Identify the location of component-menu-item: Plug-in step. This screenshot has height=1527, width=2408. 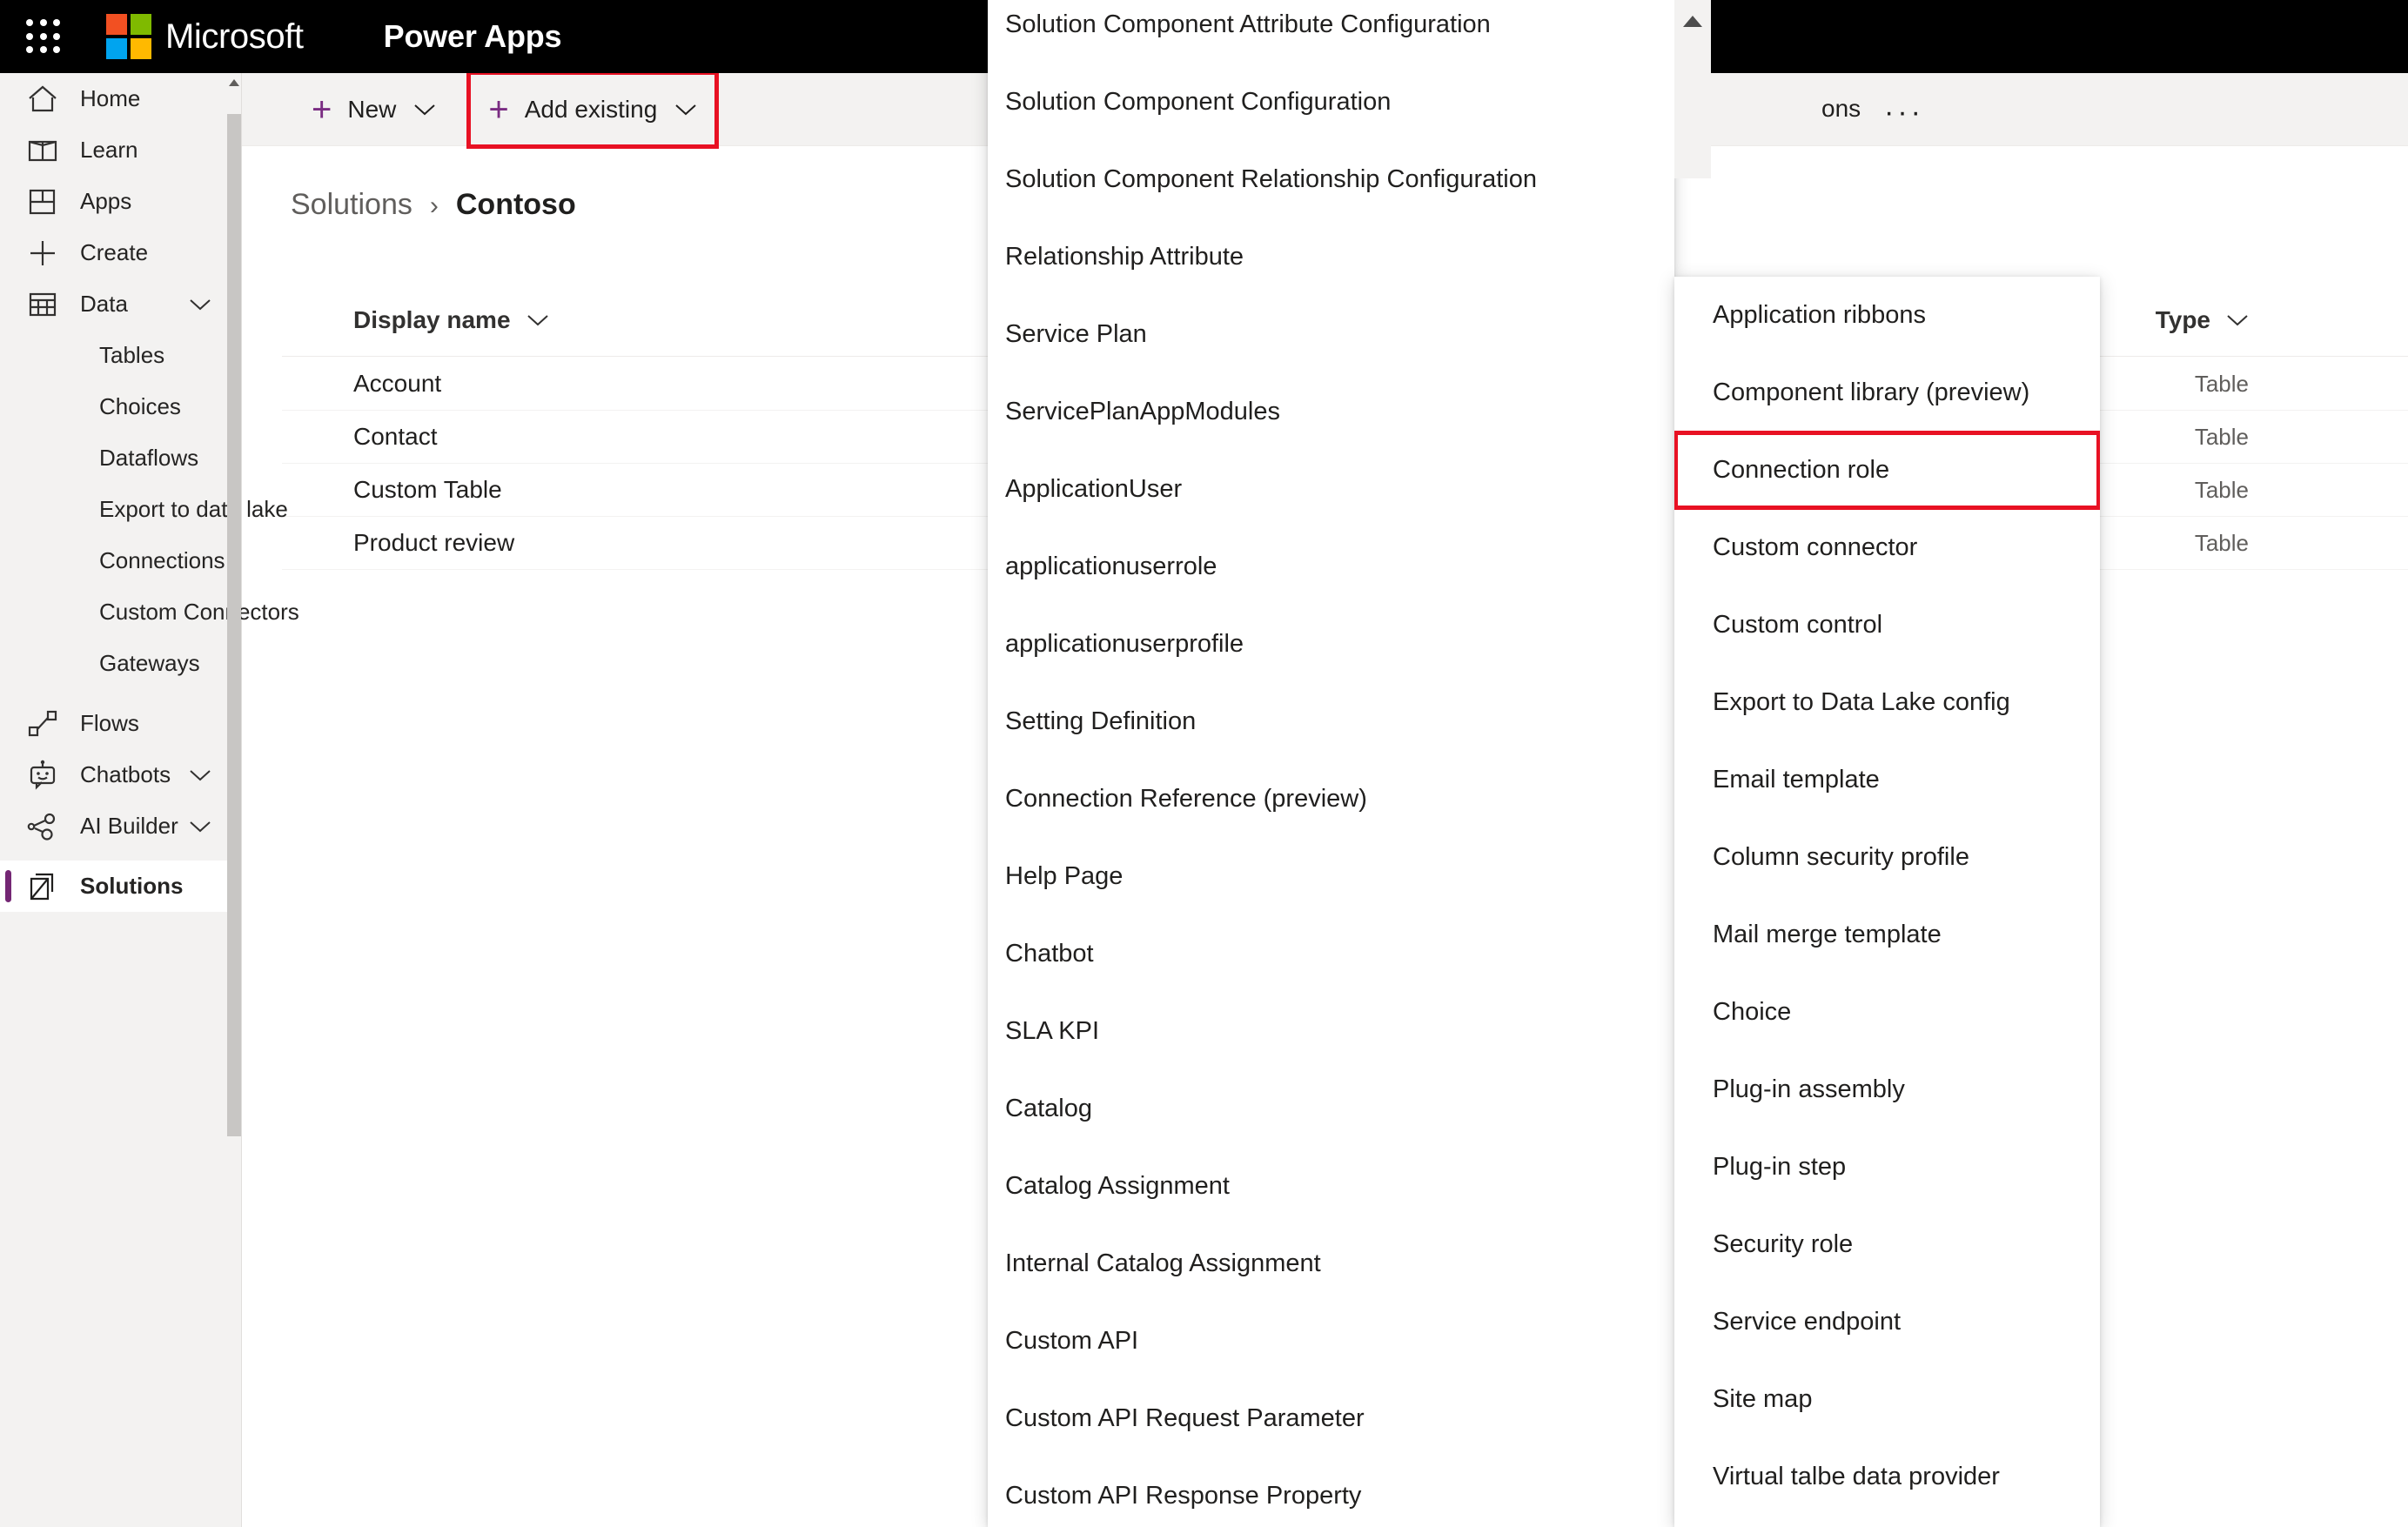
(1887, 1167).